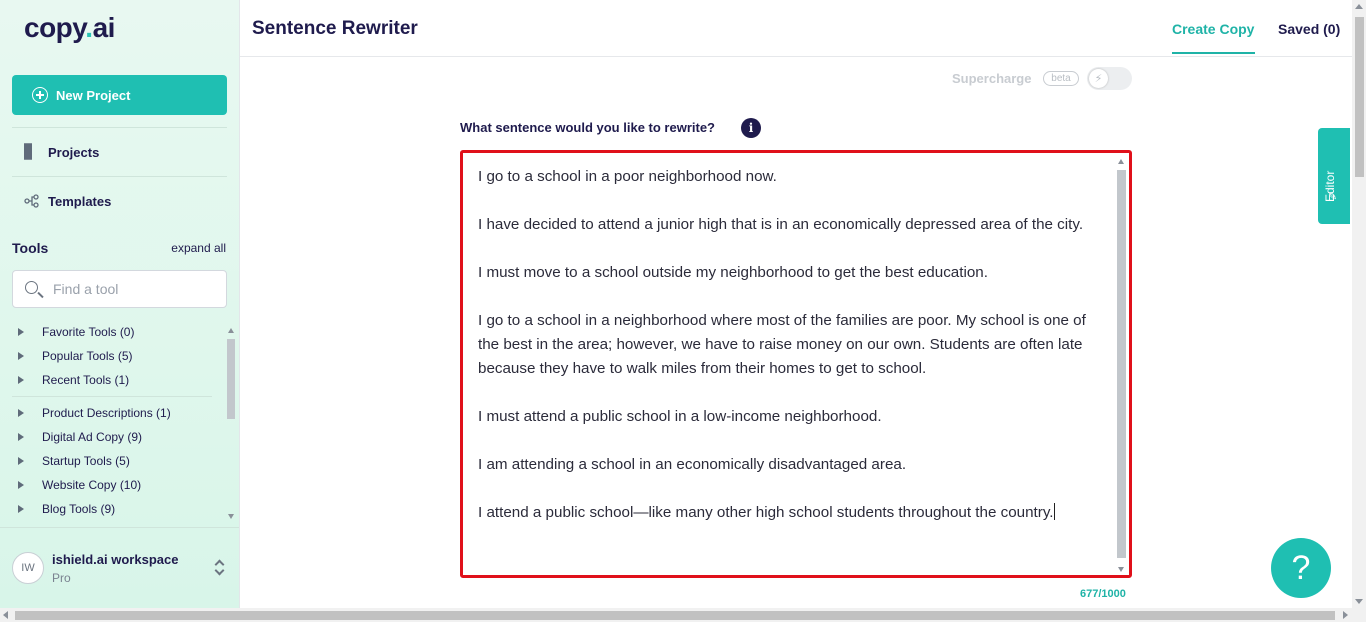 The image size is (1366, 622). I want to click on logo-suffix: ai, so click(104, 27).